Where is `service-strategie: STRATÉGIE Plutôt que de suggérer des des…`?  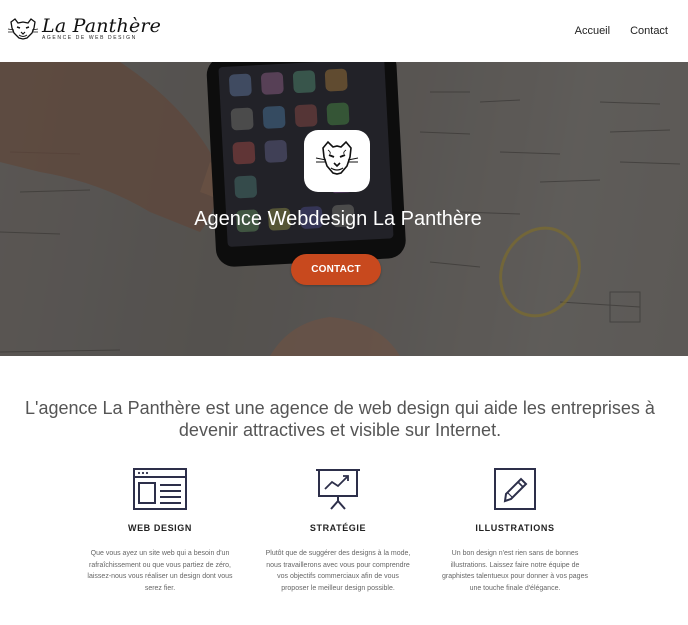 service-strategie: STRATÉGIE Plutôt que de suggérer des des… is located at coordinates (338, 530).